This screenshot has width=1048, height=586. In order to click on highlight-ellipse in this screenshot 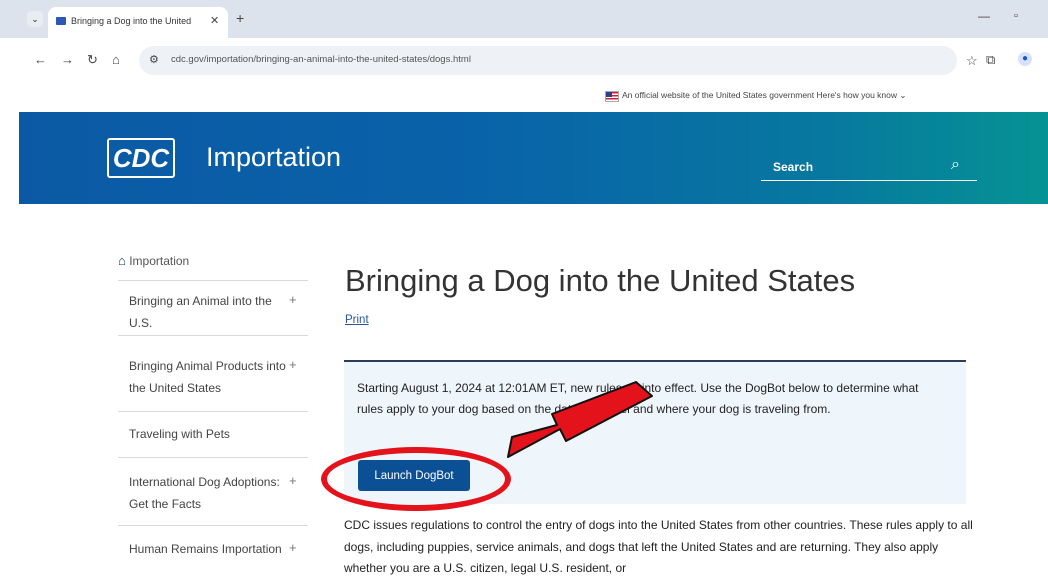, I will do `click(416, 479)`.